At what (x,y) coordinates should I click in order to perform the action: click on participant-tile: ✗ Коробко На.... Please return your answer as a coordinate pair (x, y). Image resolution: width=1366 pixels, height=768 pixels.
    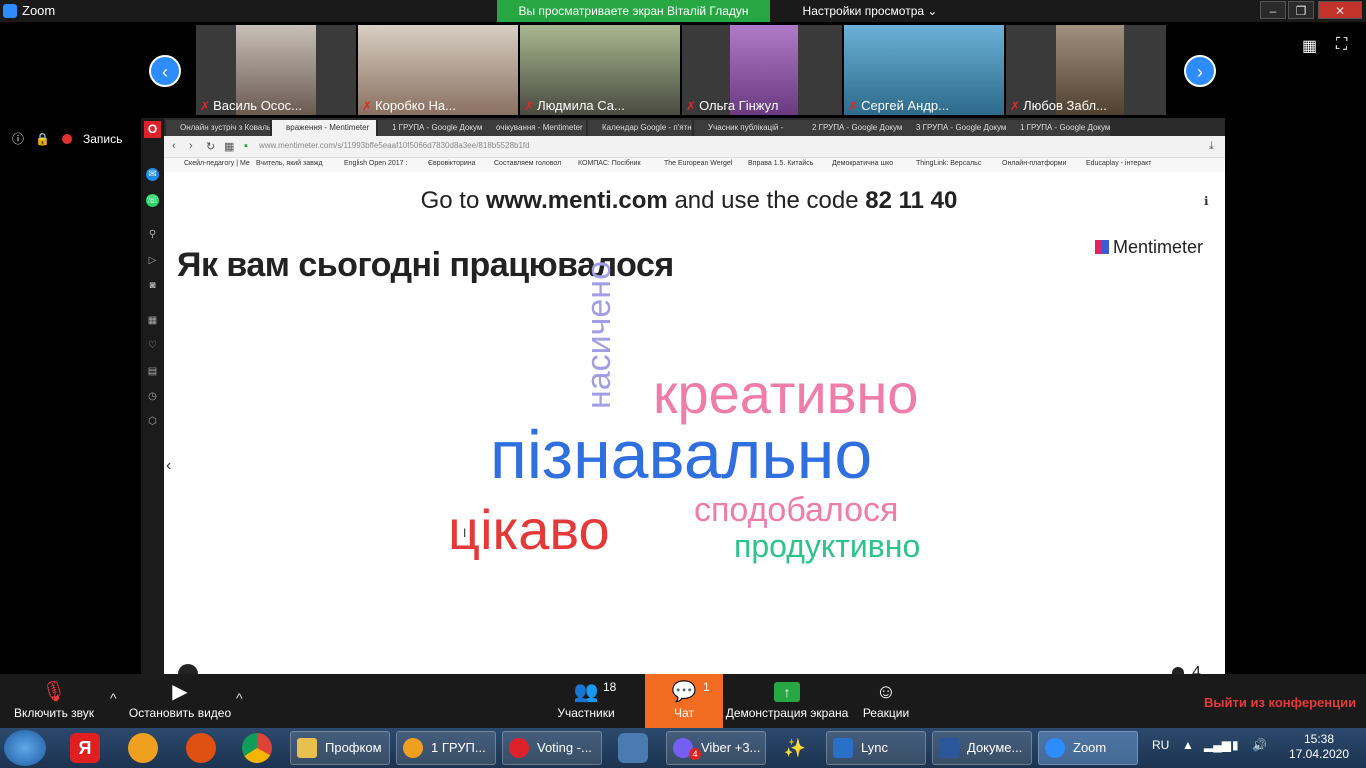
    Looking at the image, I should click on (438, 70).